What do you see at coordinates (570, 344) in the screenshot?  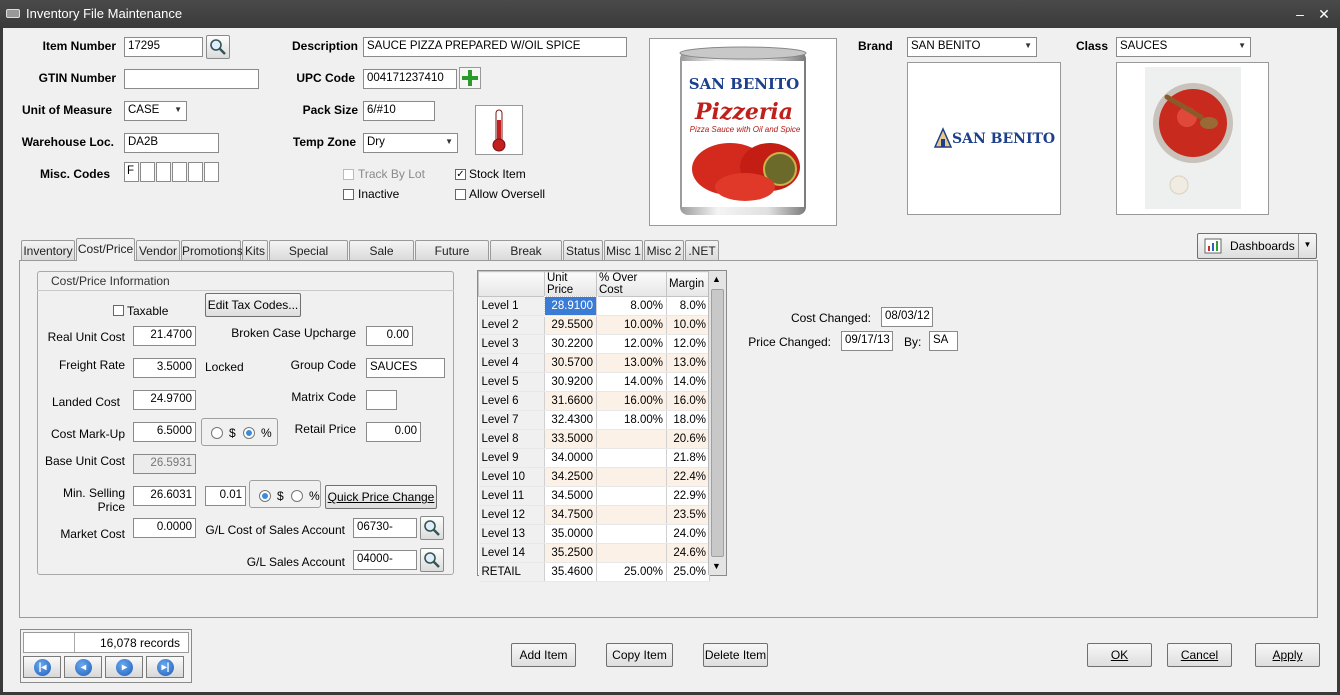 I see `price-cell: 30.2200` at bounding box center [570, 344].